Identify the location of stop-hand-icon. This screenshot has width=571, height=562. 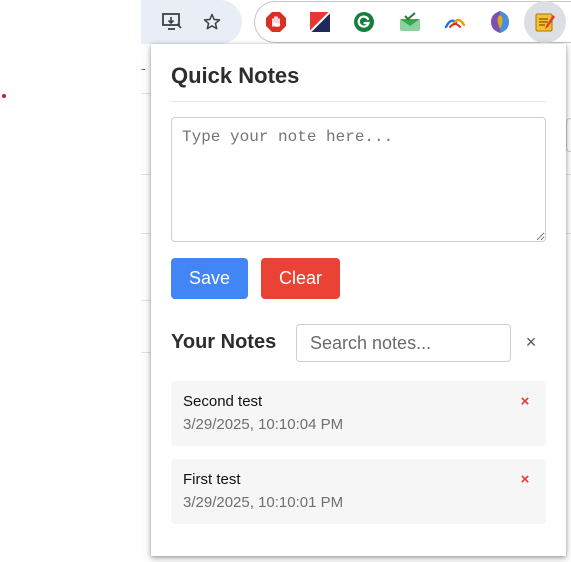
(276, 22).